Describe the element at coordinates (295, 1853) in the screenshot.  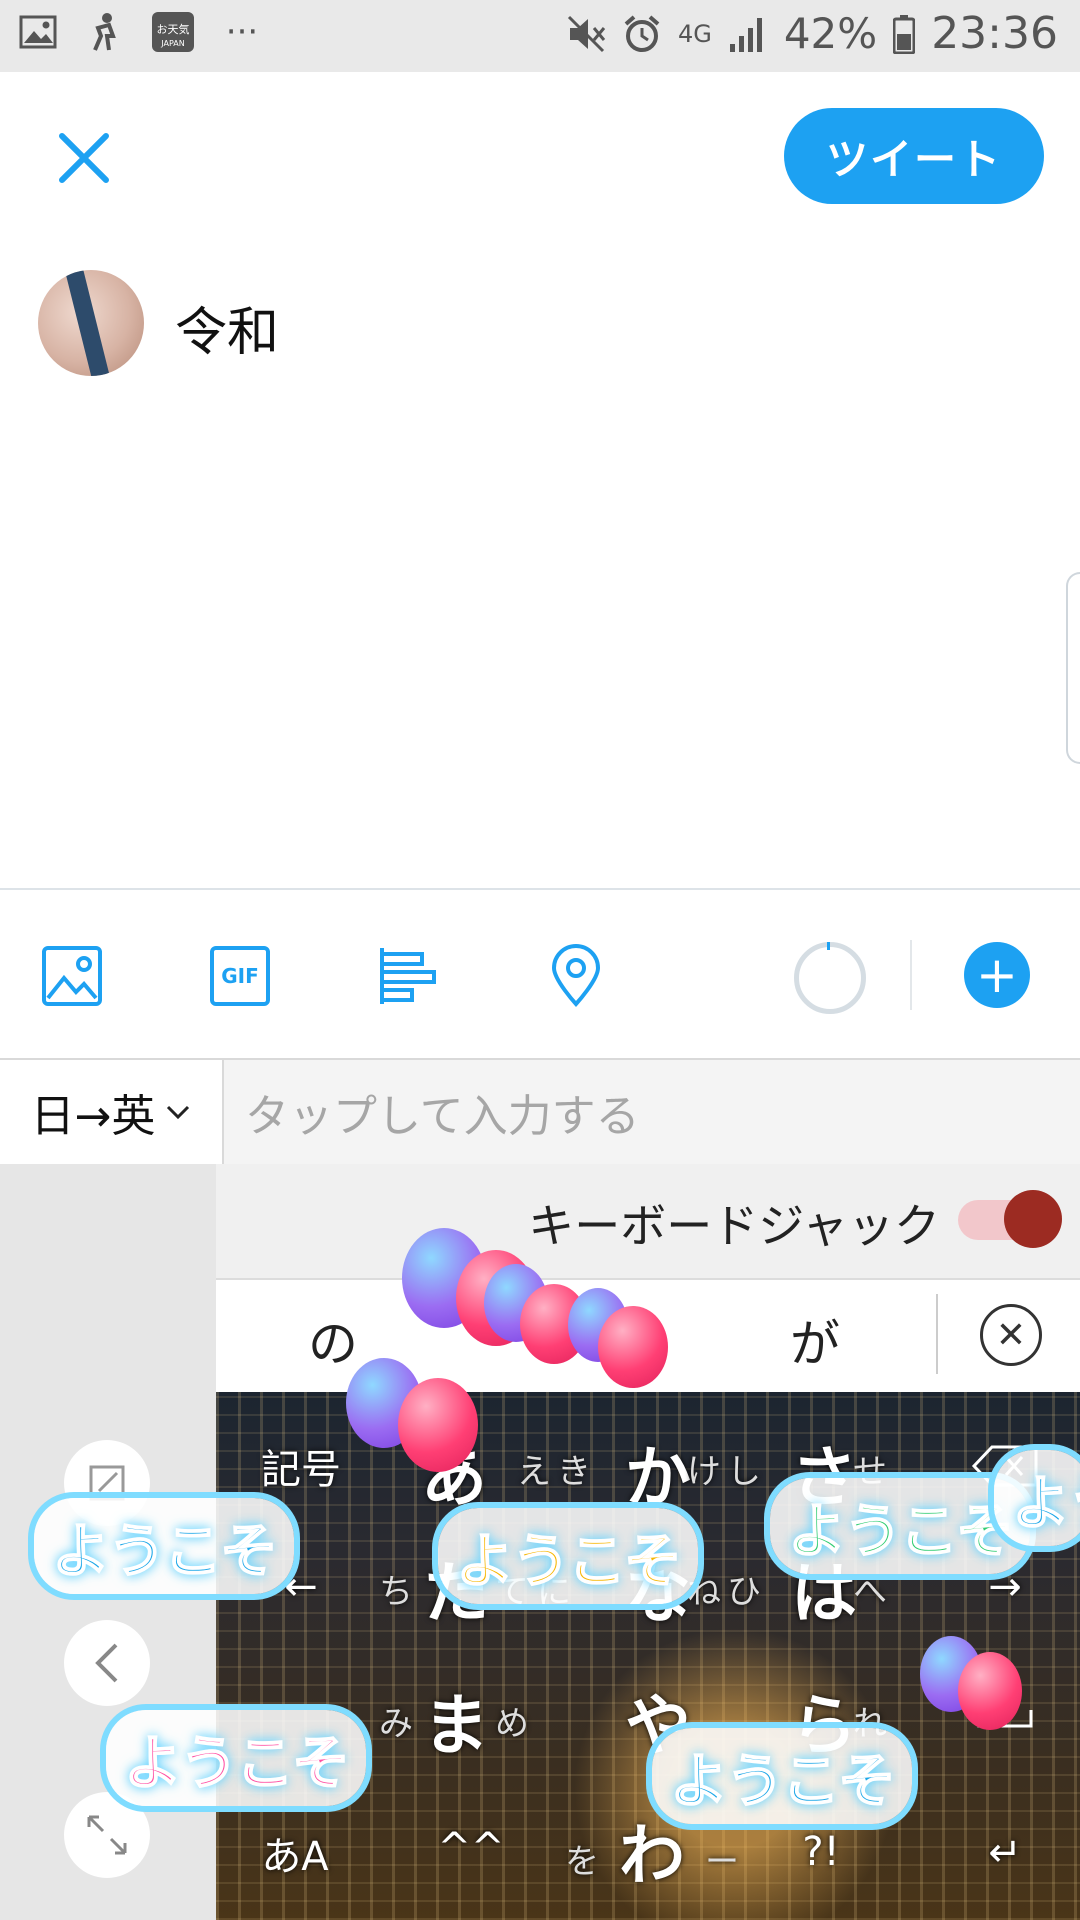
I see `key-mode: あA` at that location.